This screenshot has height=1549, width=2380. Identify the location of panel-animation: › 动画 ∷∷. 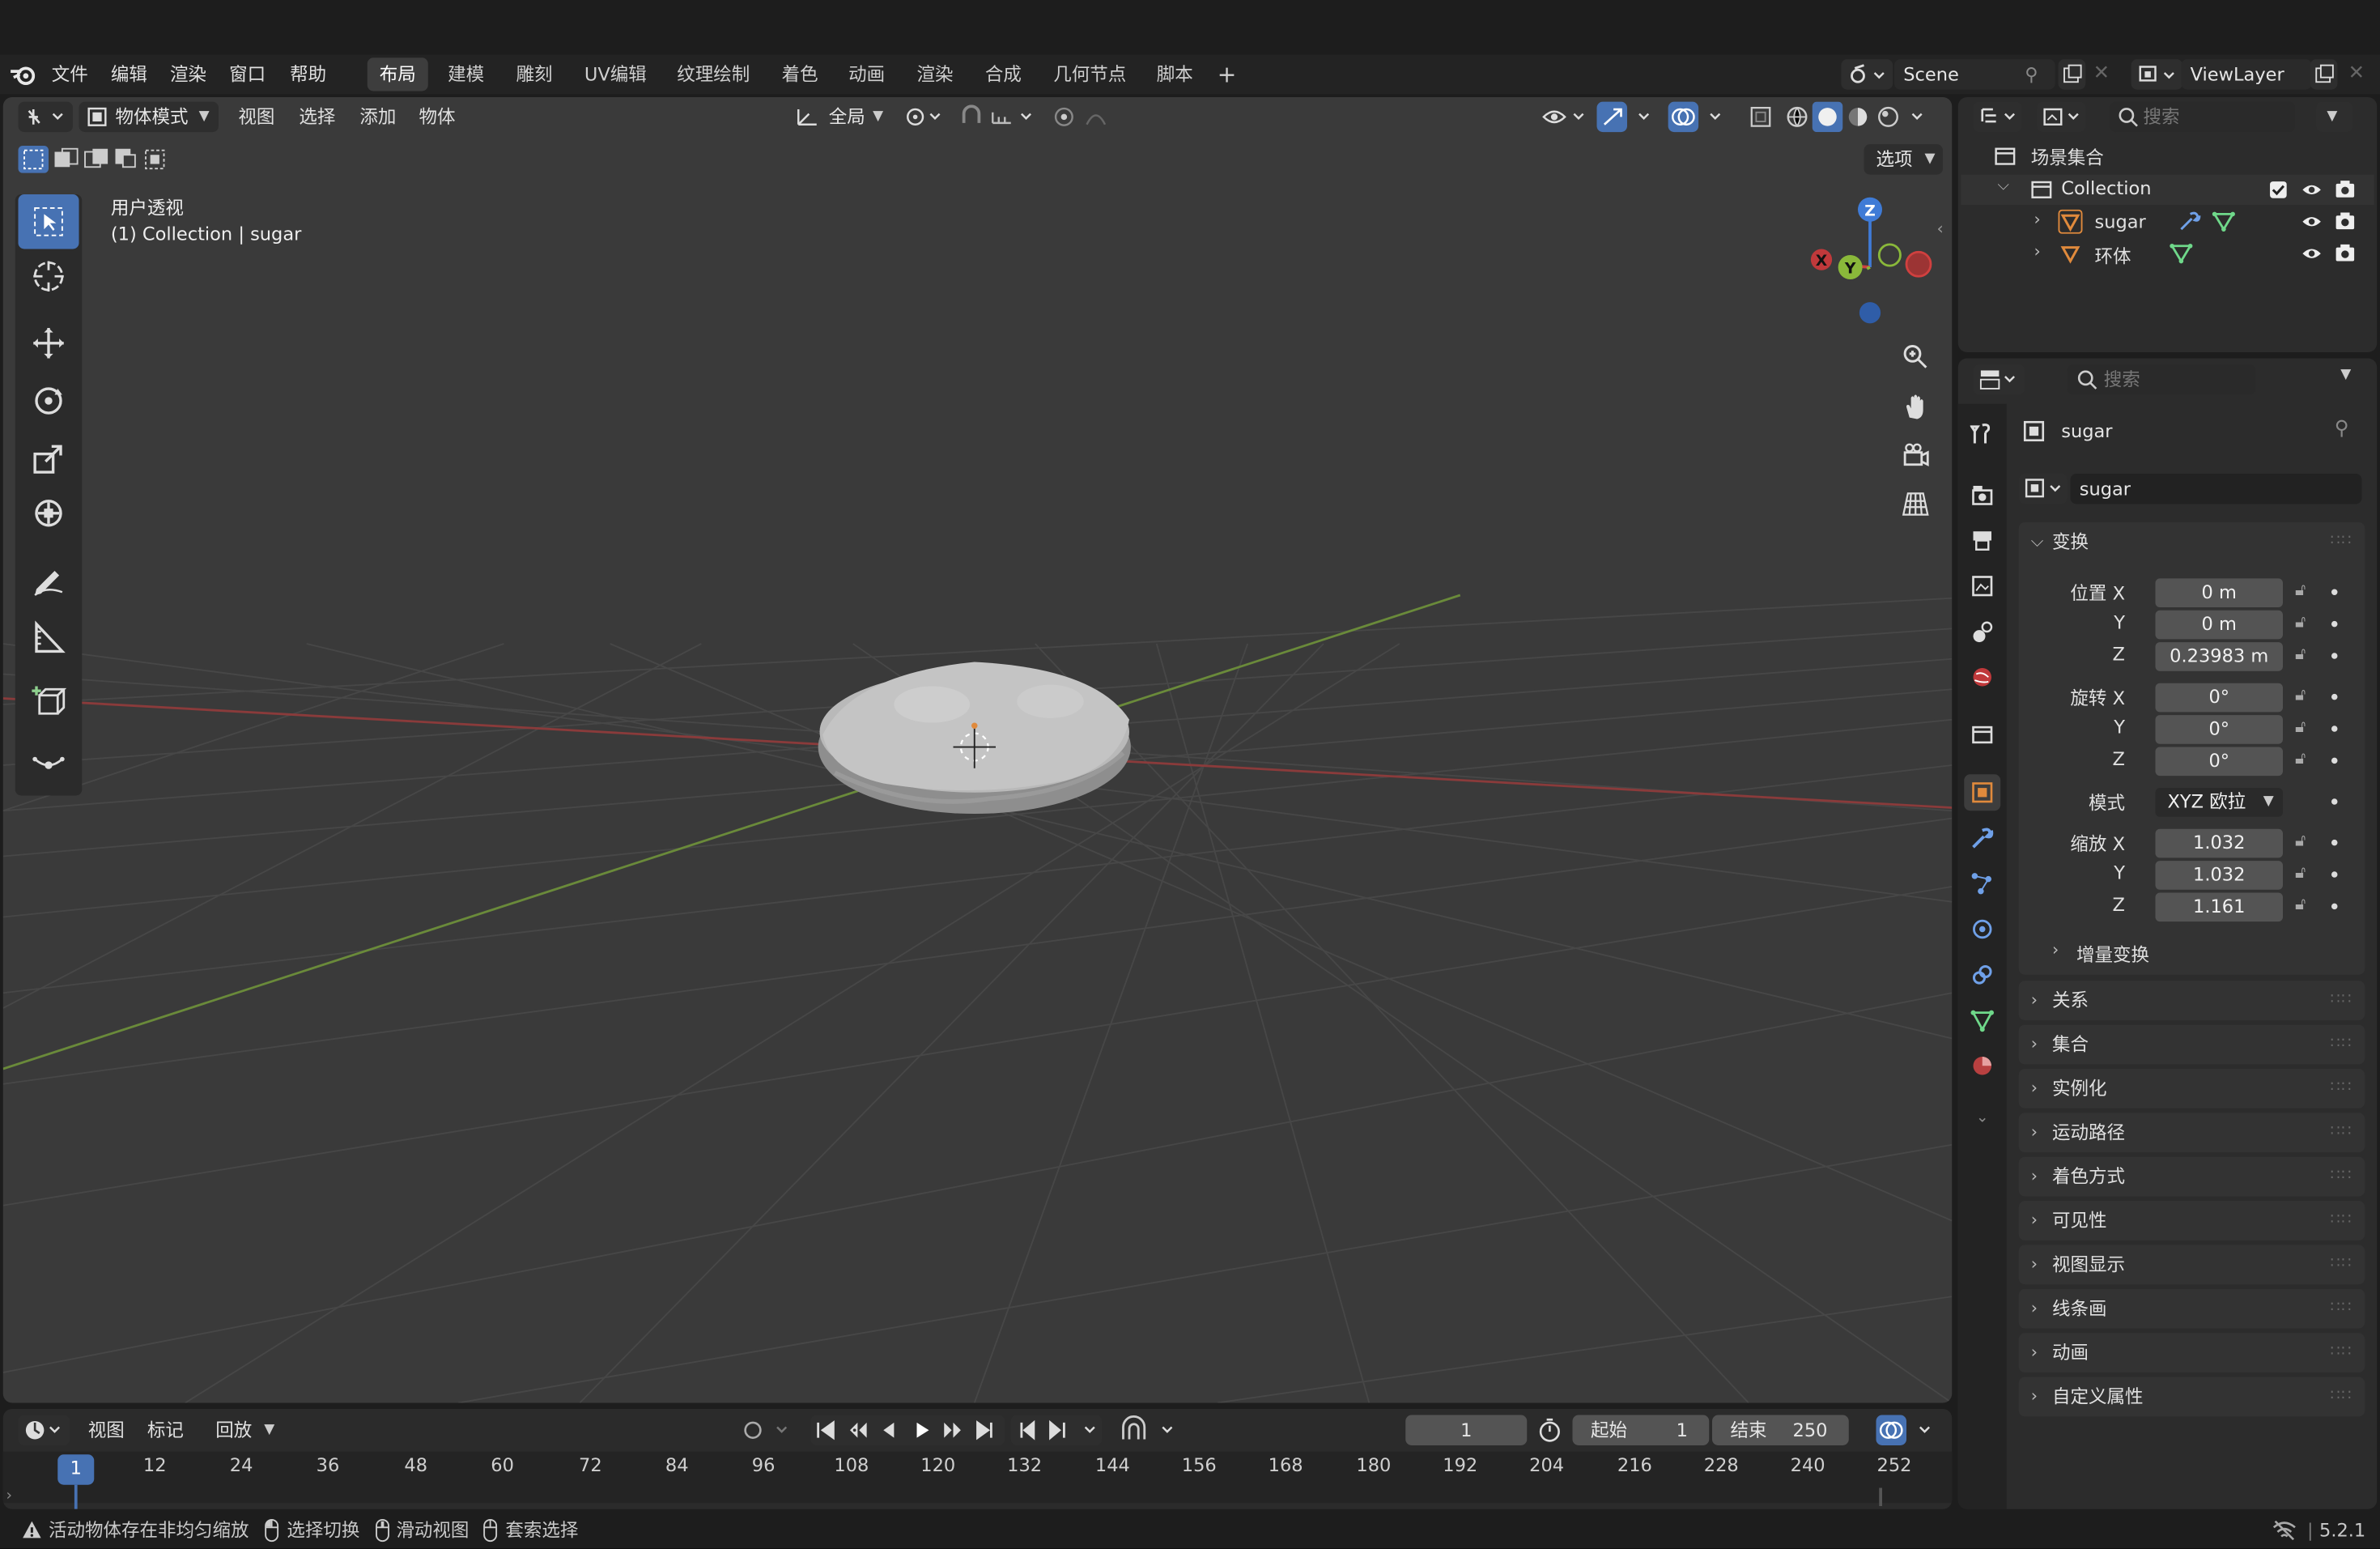
(2192, 1352).